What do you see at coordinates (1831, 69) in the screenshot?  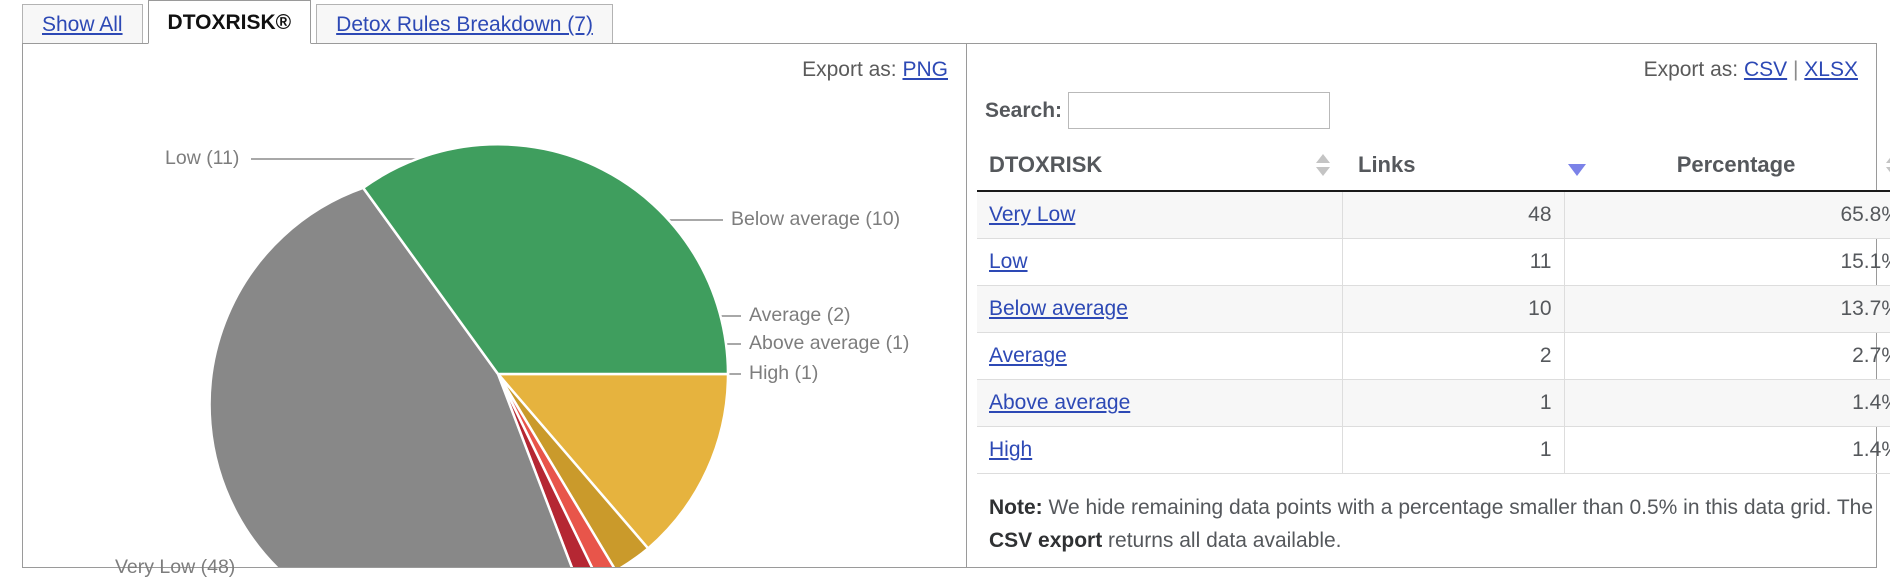 I see `export-xlsx-link: XLSX` at bounding box center [1831, 69].